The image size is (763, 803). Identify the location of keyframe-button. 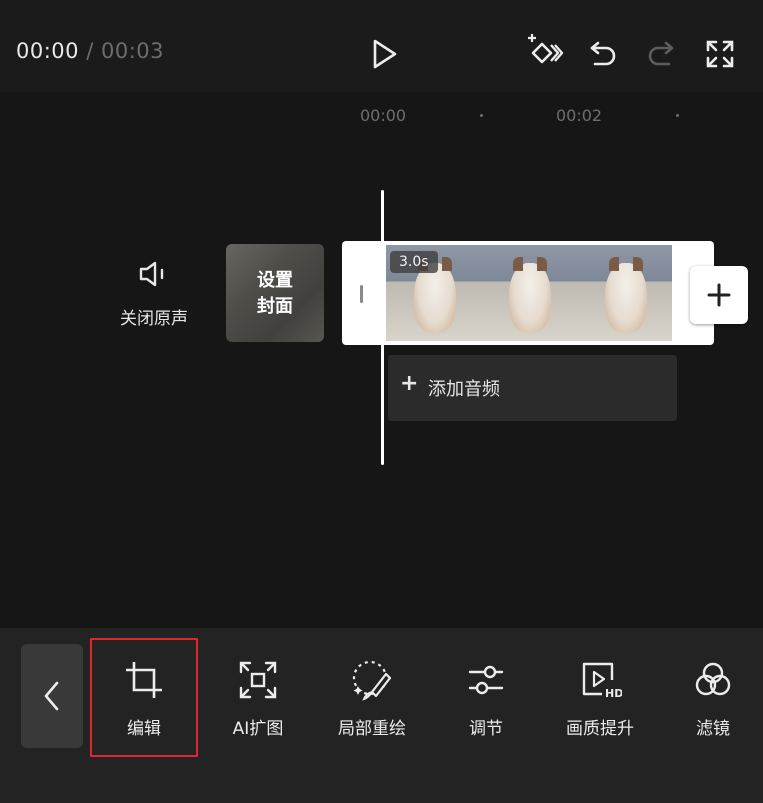
(544, 53).